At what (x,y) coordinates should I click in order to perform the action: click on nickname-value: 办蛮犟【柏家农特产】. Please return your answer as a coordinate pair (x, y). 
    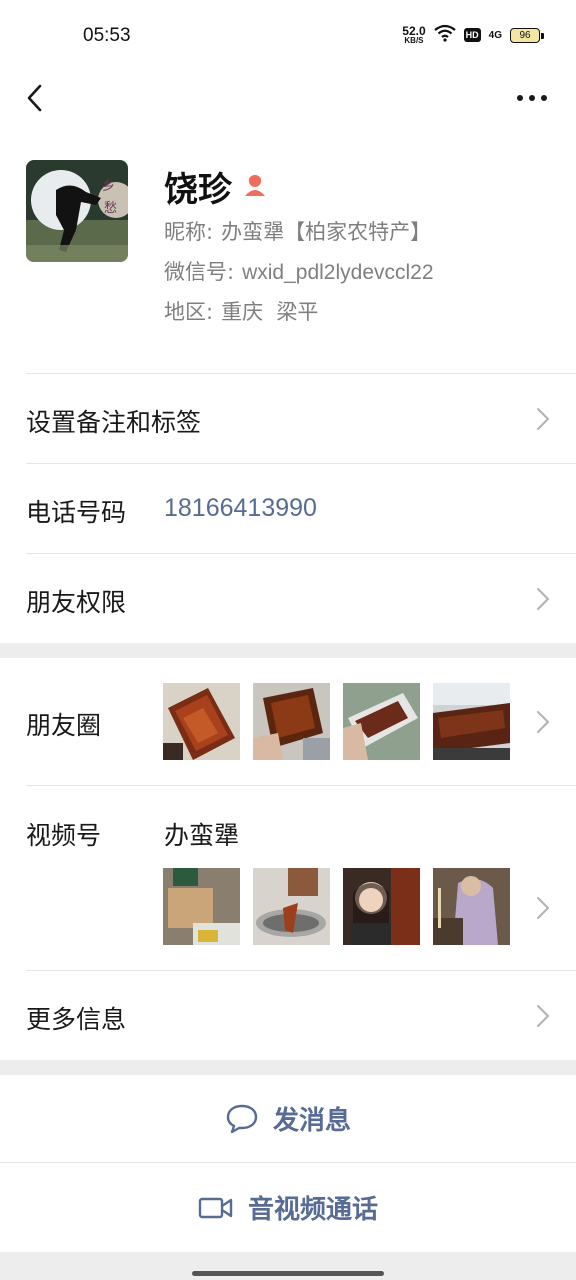
    Looking at the image, I should click on (326, 232).